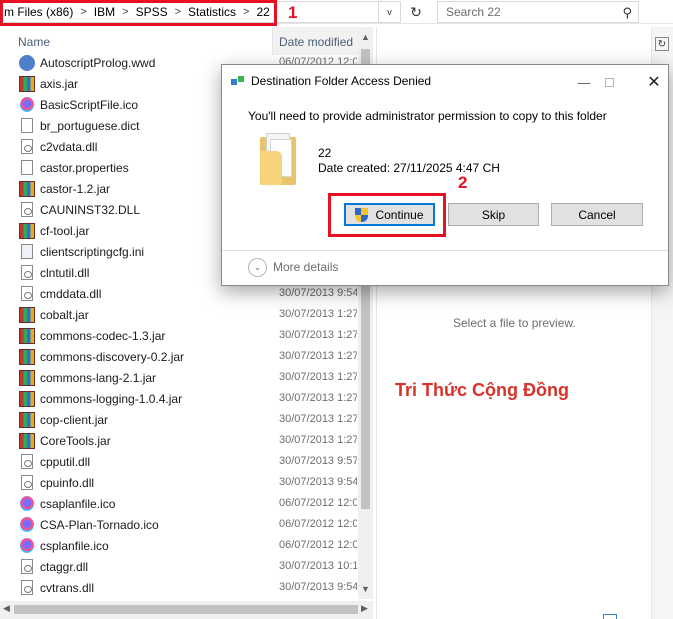 This screenshot has width=673, height=619. I want to click on file-row: commons-lang-2.1.jar 30/07/2013 1:27, so click(179, 378).